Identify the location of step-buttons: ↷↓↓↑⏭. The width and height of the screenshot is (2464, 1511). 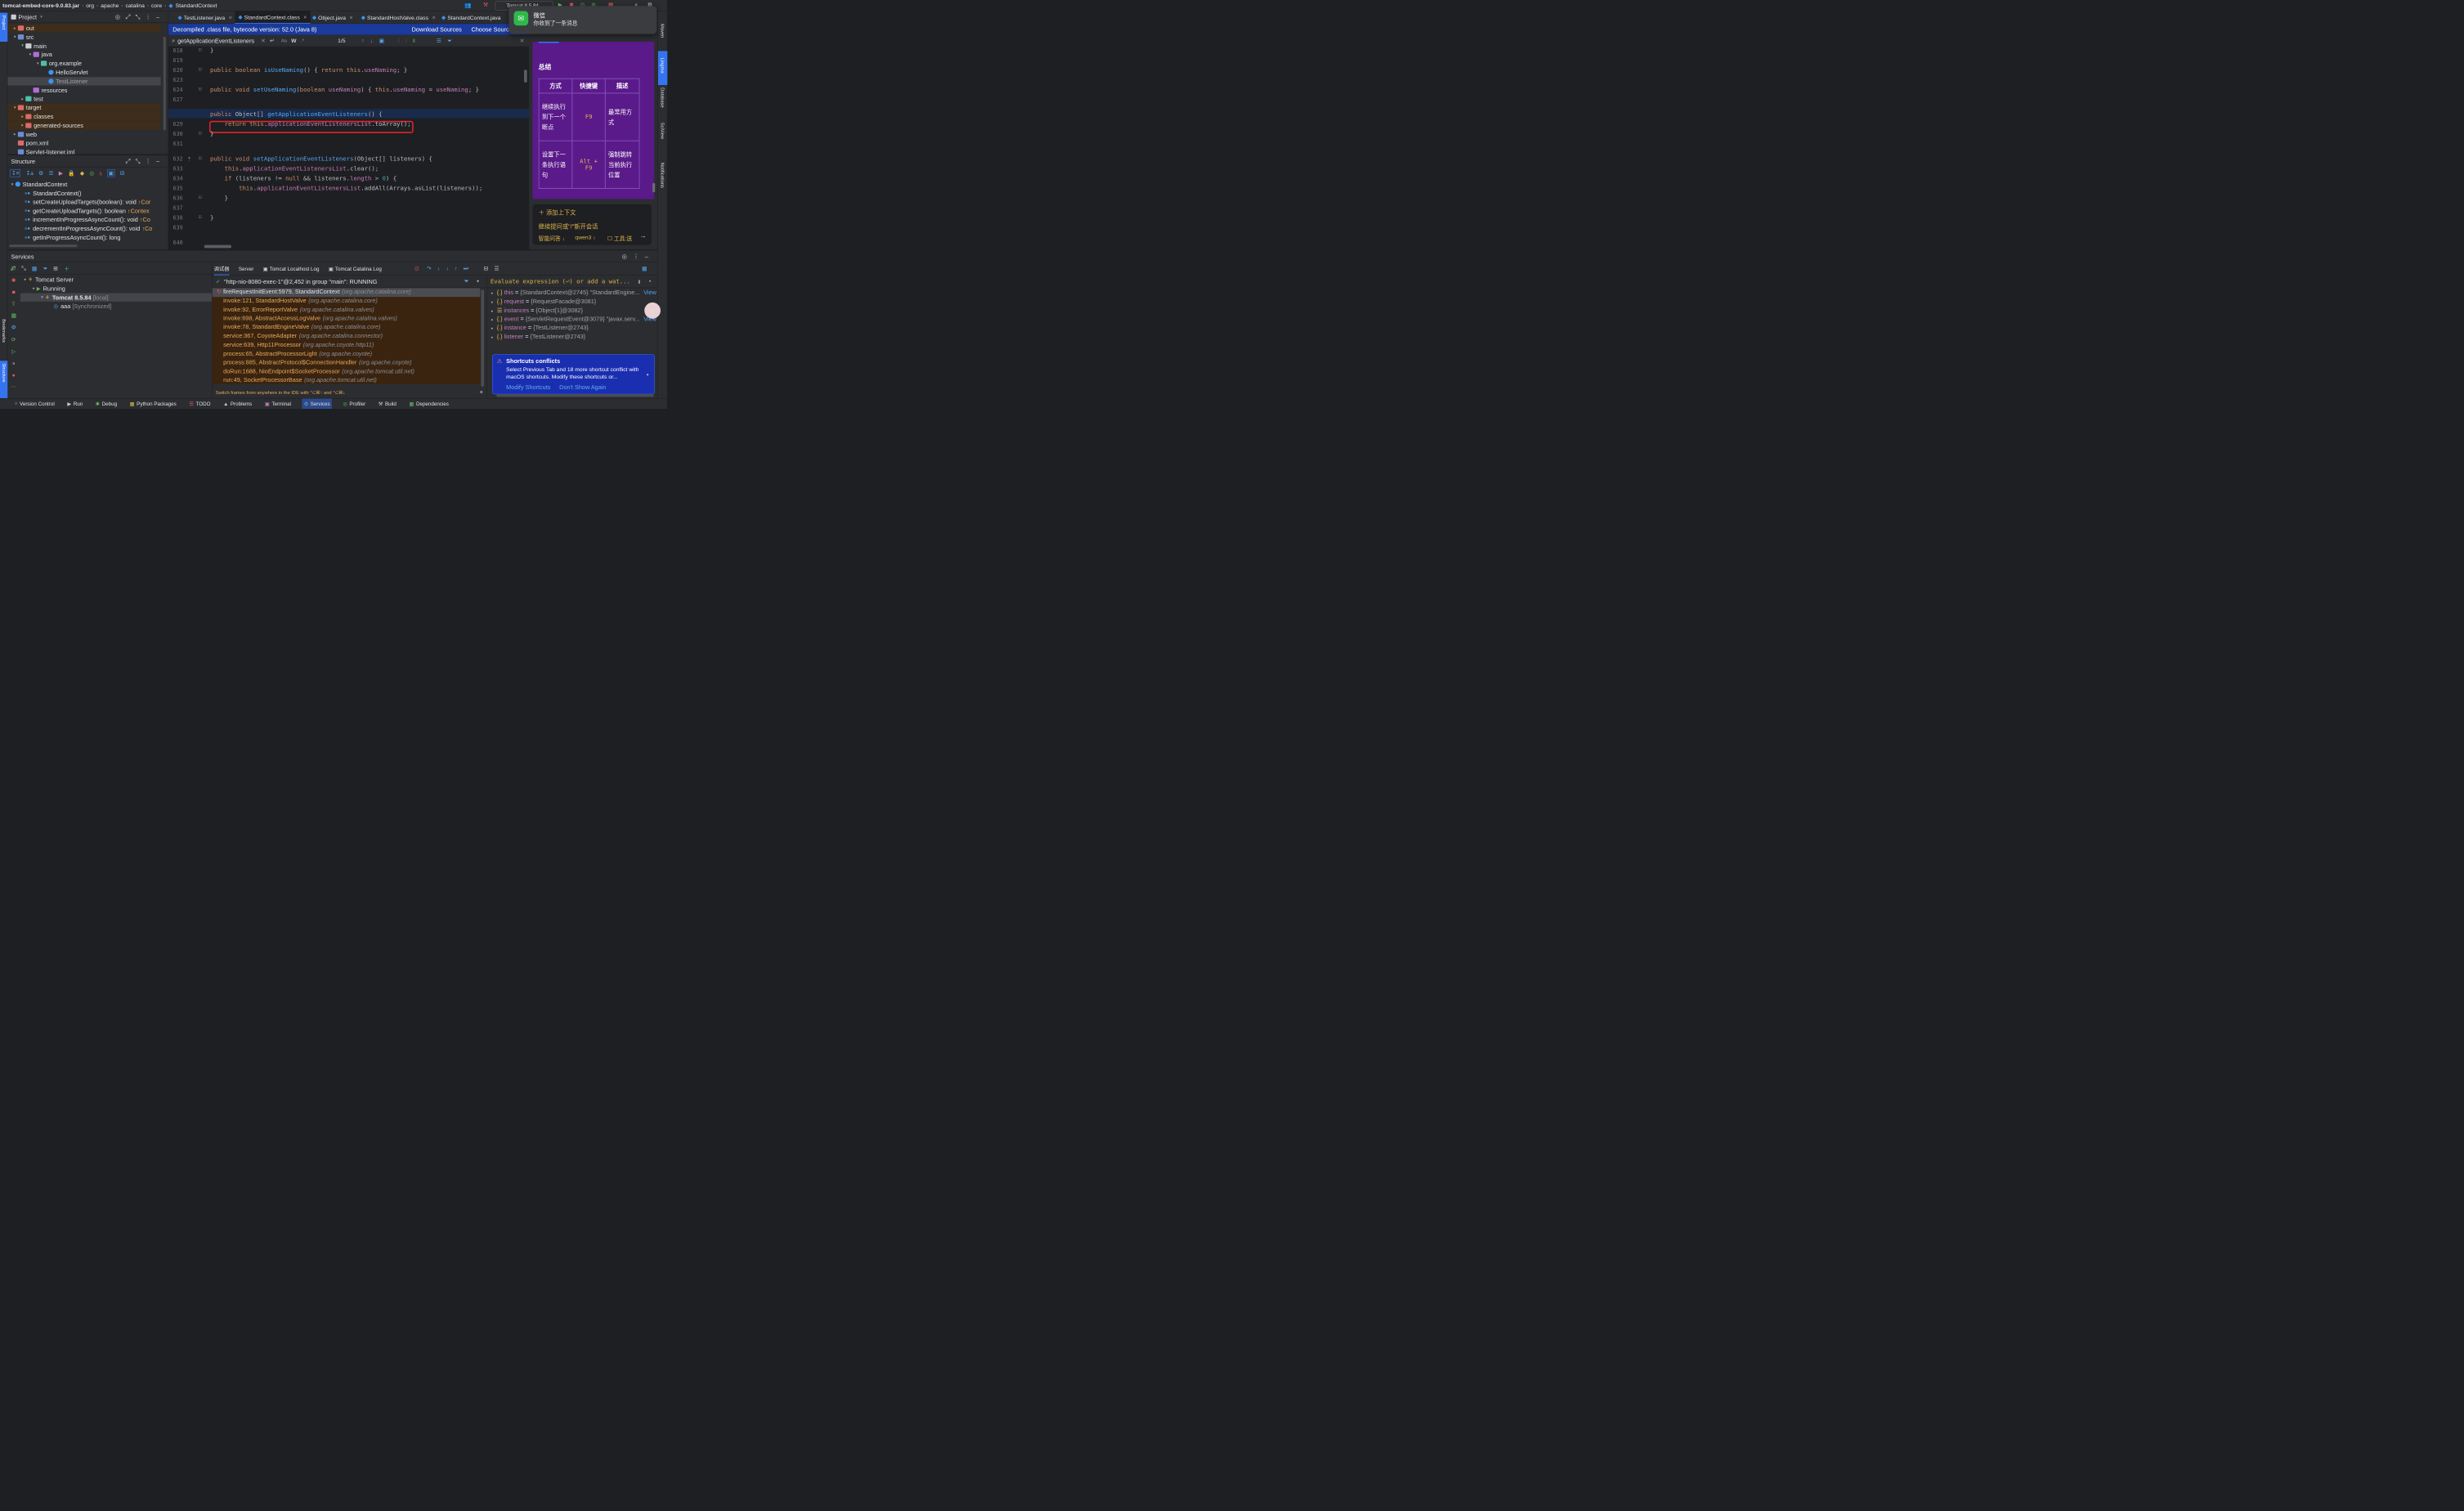
(451, 268).